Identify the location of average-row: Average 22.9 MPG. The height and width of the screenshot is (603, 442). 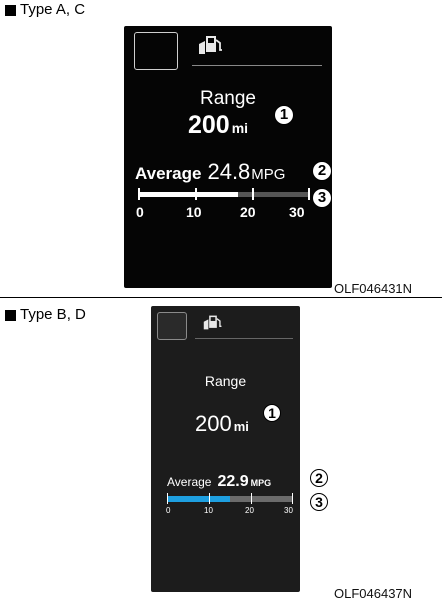
(219, 482).